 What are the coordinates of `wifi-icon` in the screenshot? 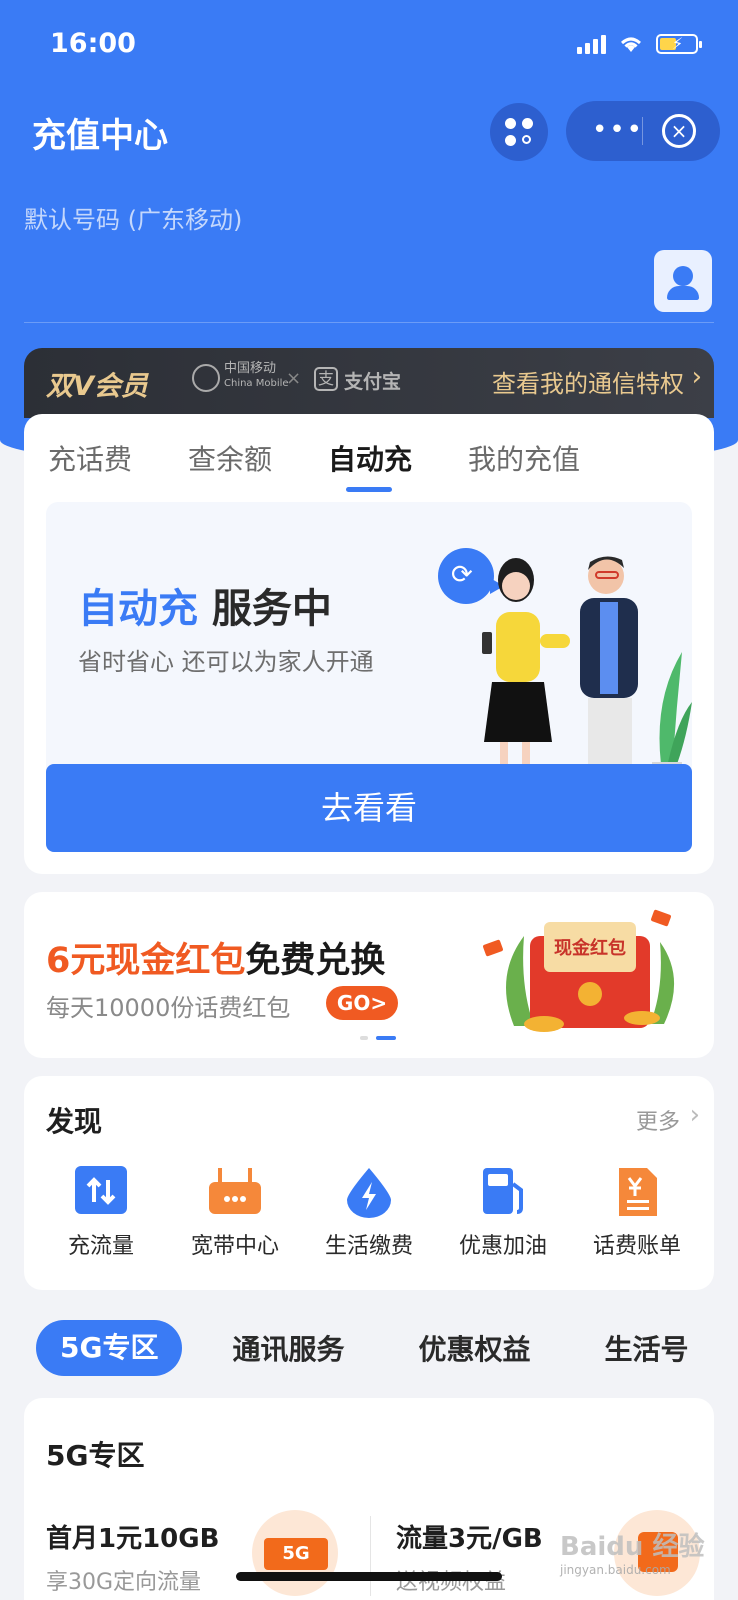 It's located at (631, 44).